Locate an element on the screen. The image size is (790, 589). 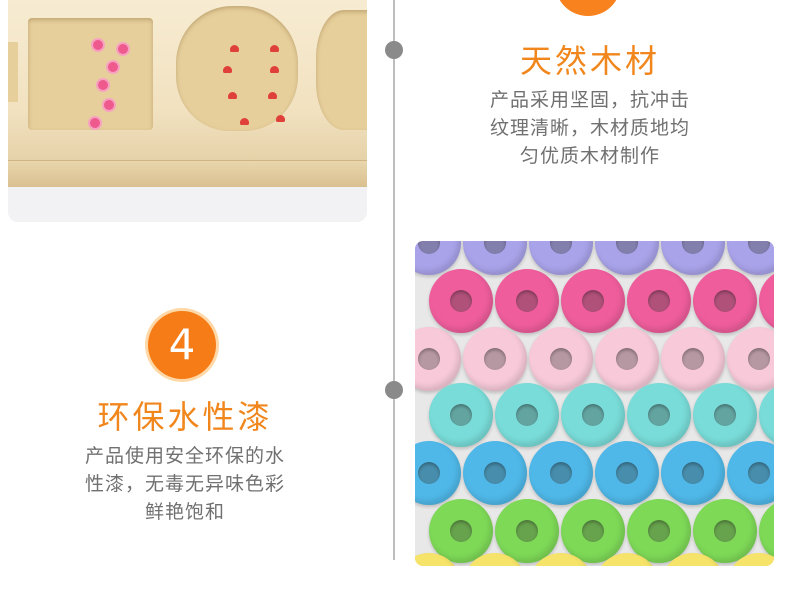
desc-line: 纹理清晰，木材质地均 is located at coordinates (589, 128).